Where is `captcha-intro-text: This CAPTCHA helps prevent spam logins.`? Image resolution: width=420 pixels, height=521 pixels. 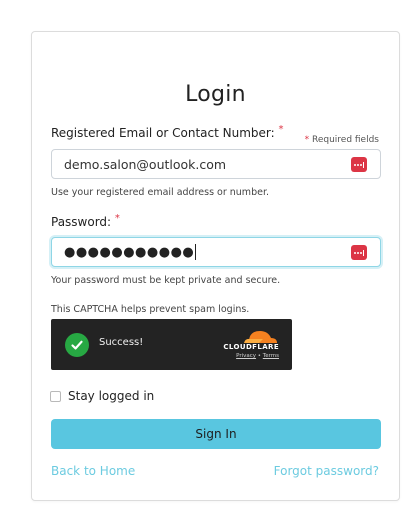
captcha-intro-text: This CAPTCHA helps prevent spam logins. is located at coordinates (150, 309).